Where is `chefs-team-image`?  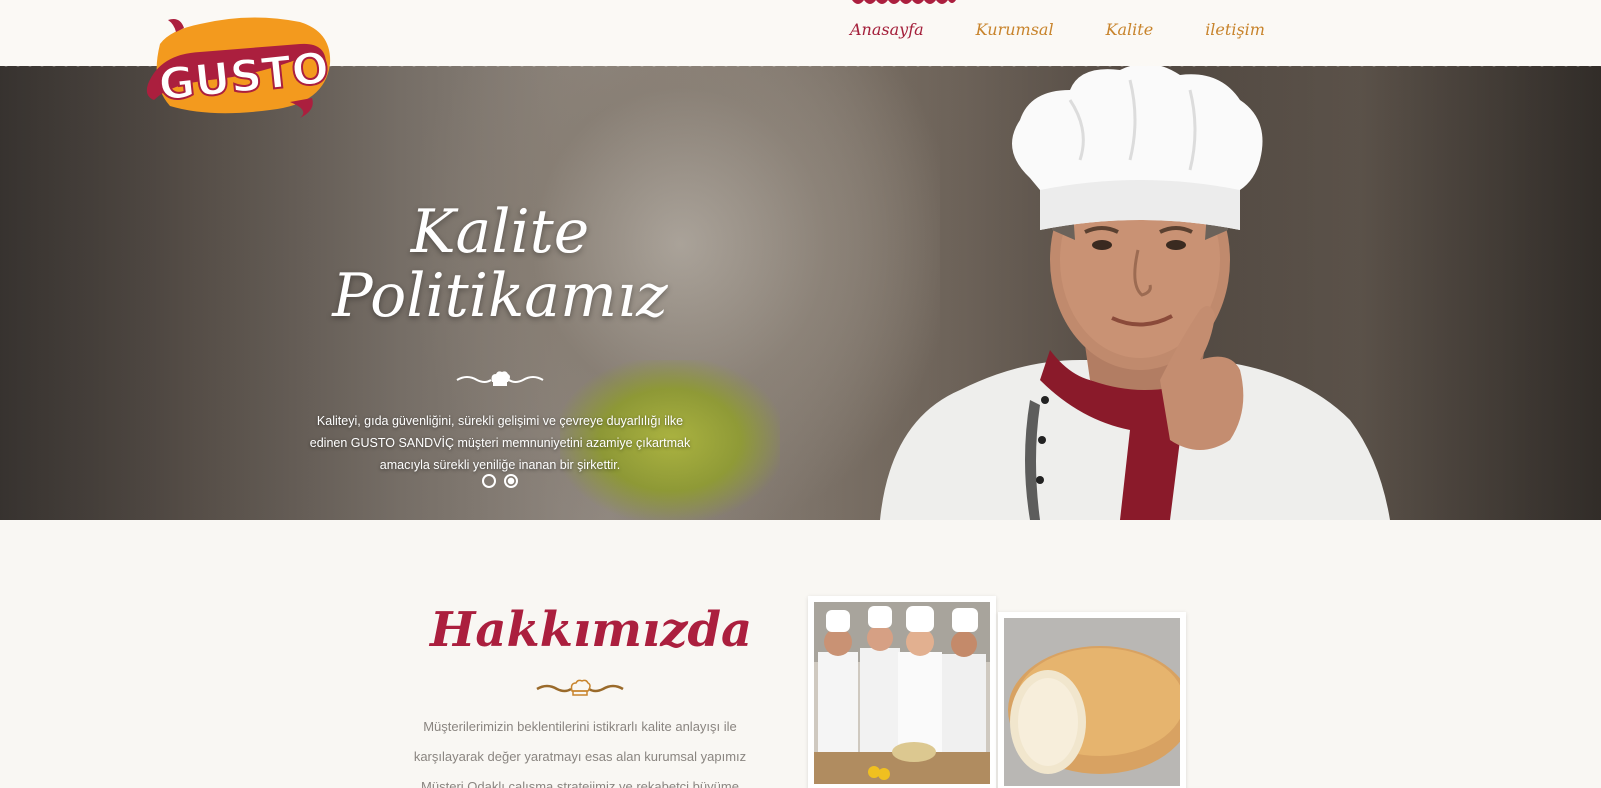 chefs-team-image is located at coordinates (902, 693).